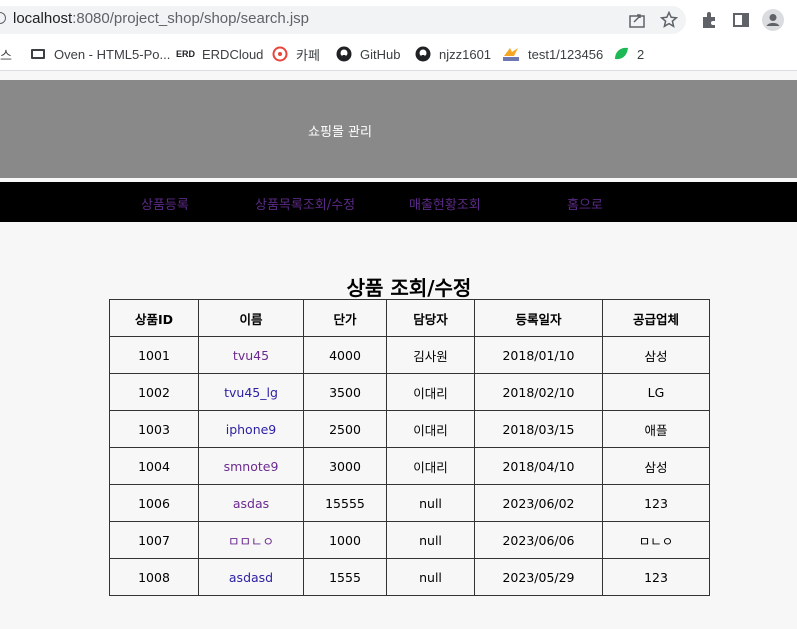  I want to click on cell-name: asdas, so click(251, 503).